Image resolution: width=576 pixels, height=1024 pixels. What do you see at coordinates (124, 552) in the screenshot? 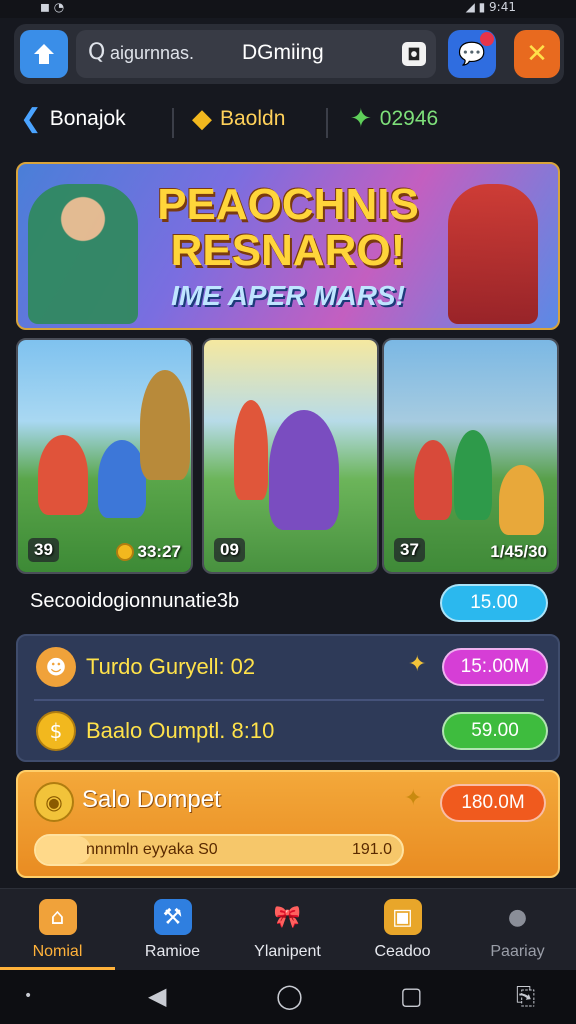
I see `coin-icon` at bounding box center [124, 552].